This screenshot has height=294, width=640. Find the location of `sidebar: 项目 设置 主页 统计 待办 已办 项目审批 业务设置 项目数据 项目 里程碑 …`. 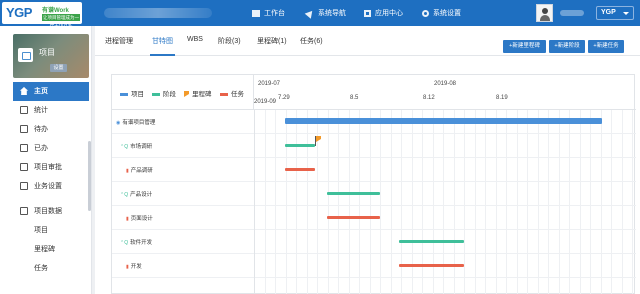

sidebar: 项目 设置 主页 统计 待办 已办 项目审批 业务设置 项目数据 项目 里程碑 … is located at coordinates (46, 160).